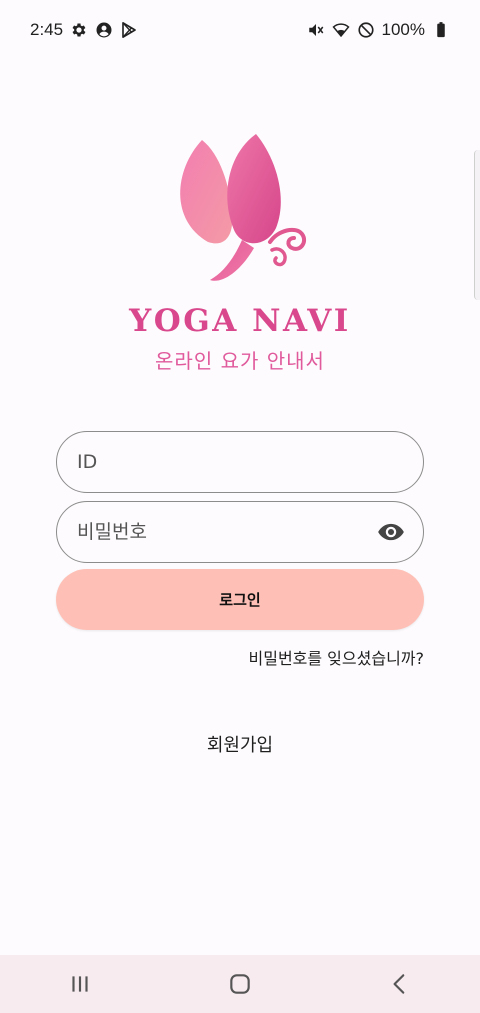 This screenshot has height=1013, width=480. I want to click on id-input, so click(240, 462).